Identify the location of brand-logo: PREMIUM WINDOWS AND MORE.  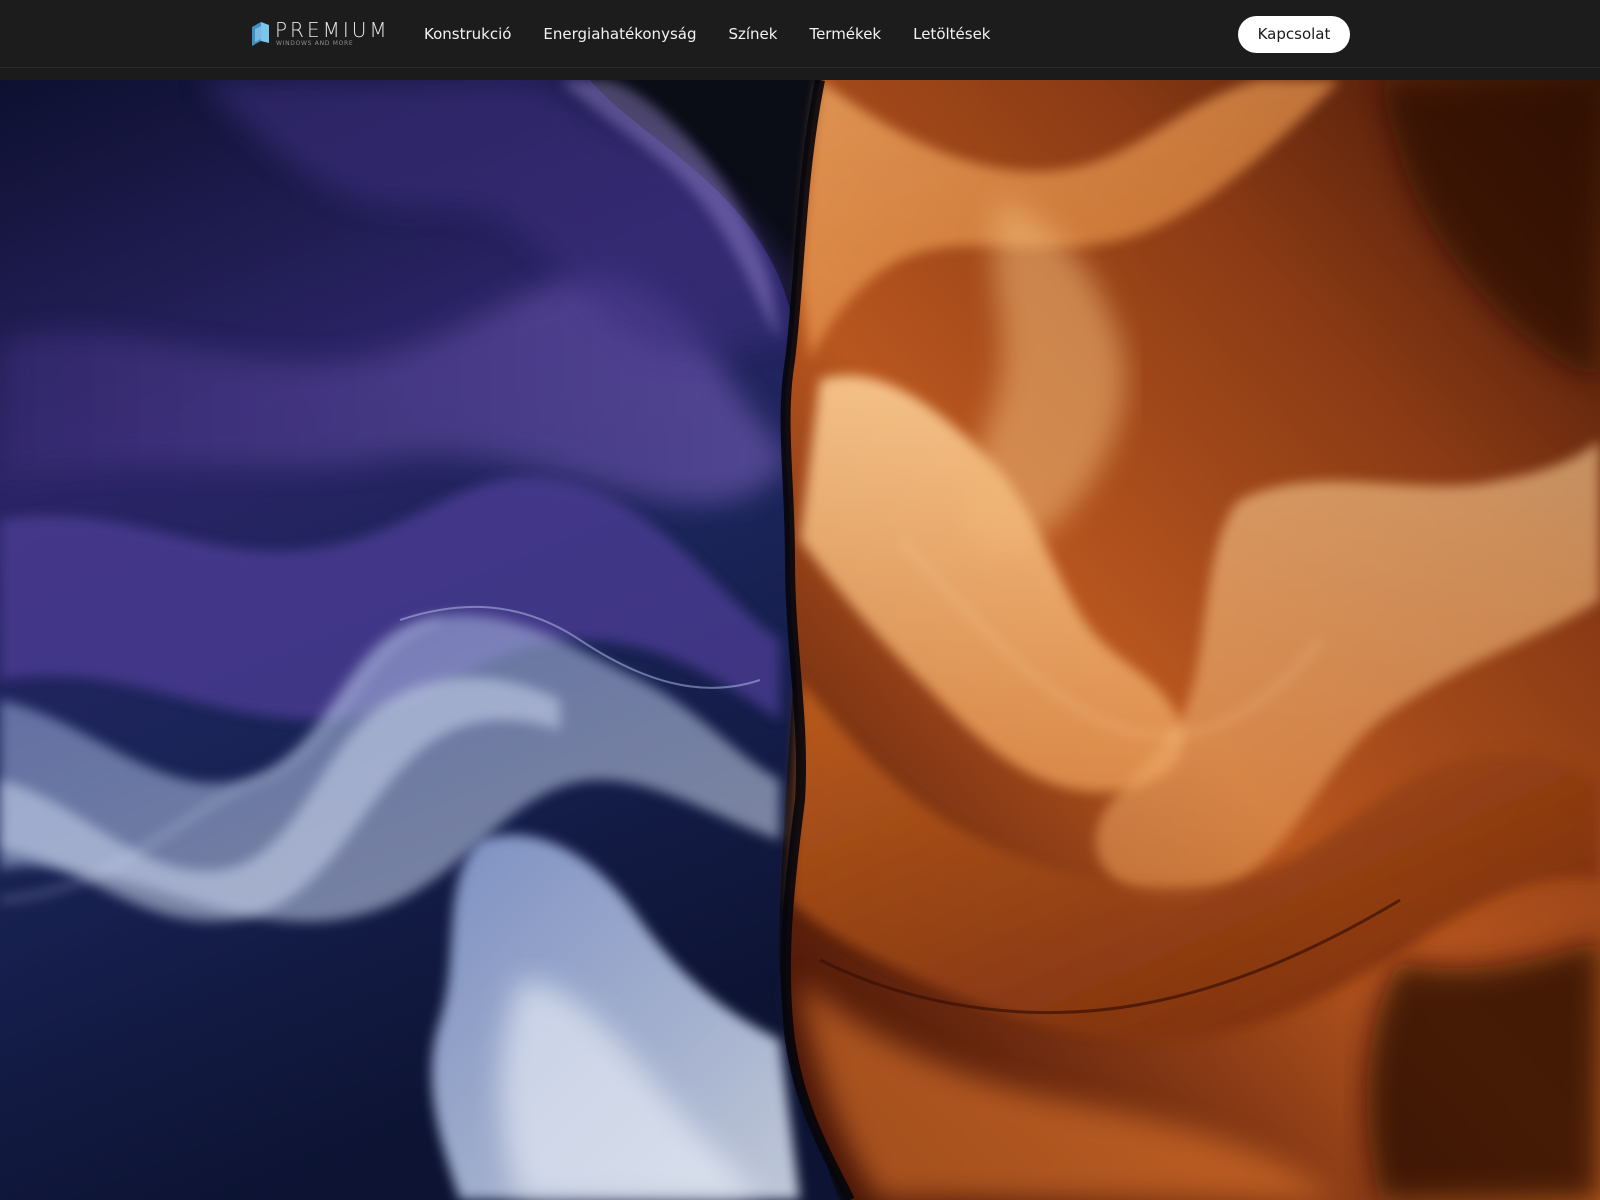
(319, 32).